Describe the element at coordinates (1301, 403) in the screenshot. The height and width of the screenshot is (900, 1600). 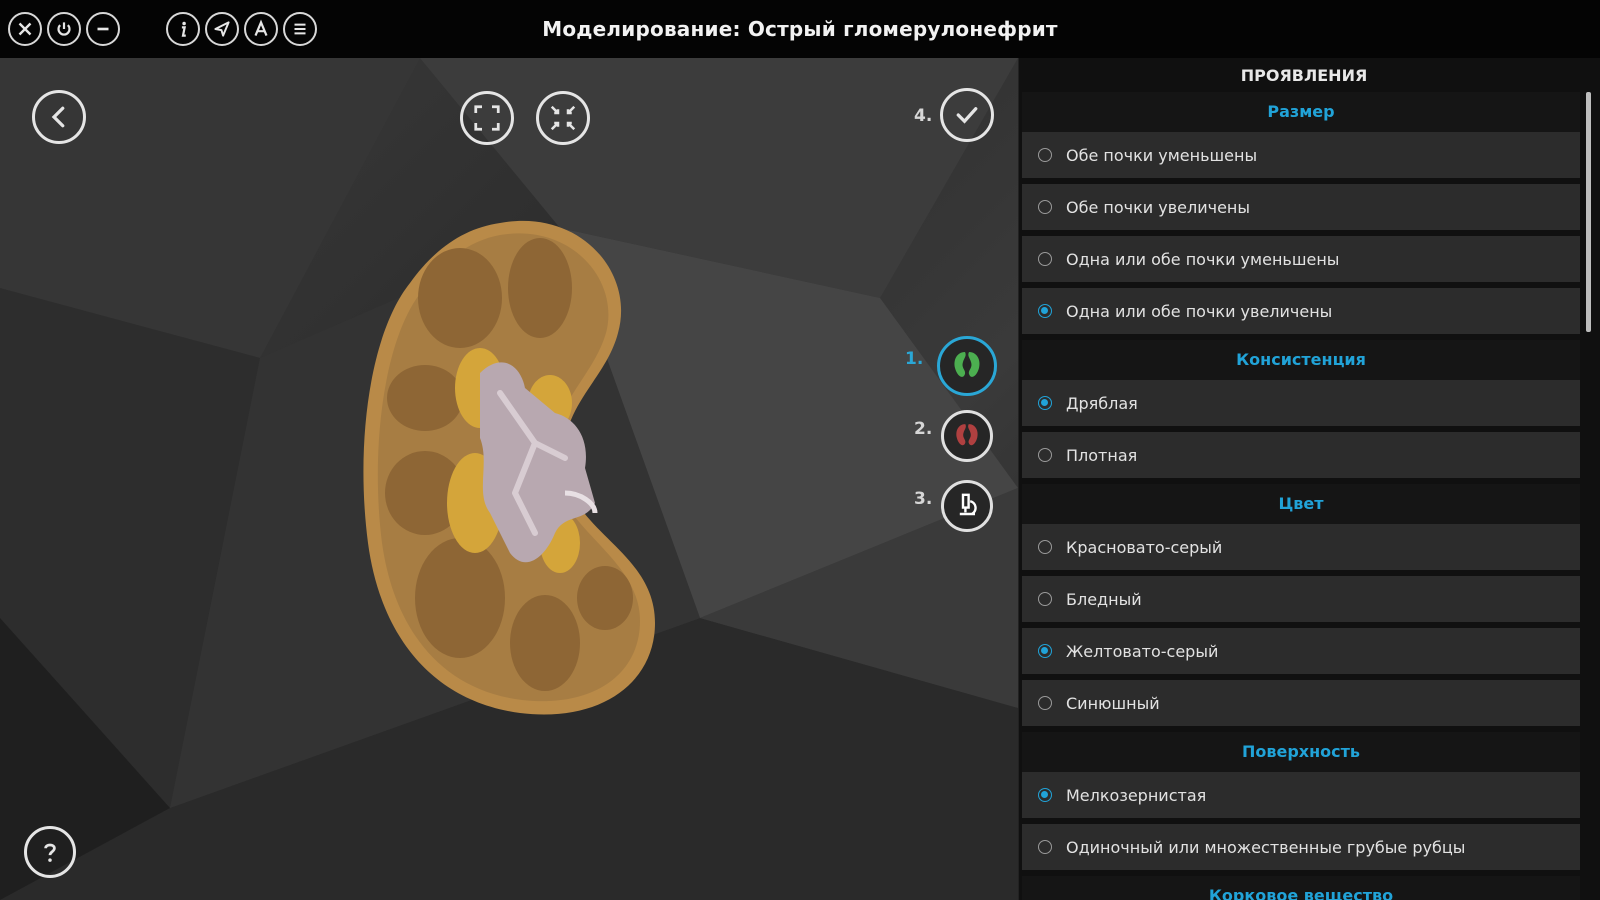
I see `option-row: Дряблая` at that location.